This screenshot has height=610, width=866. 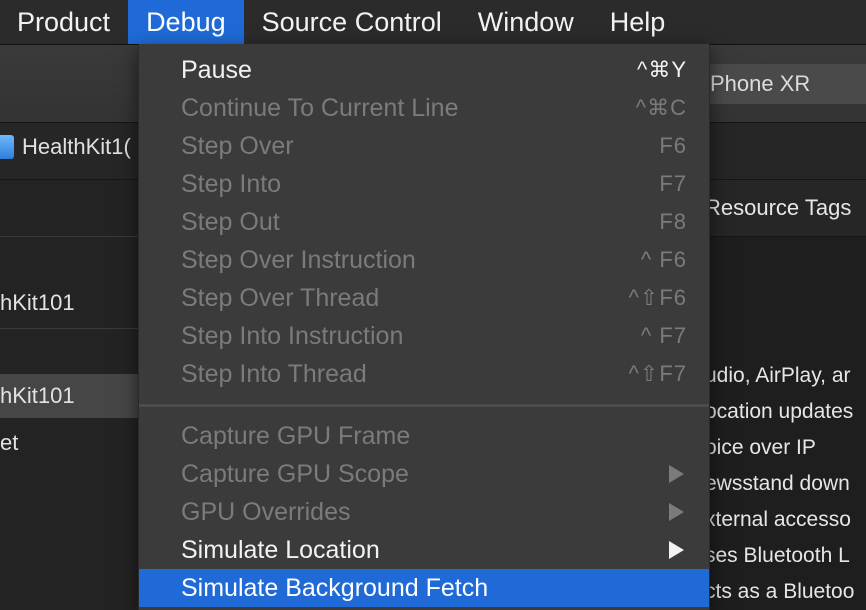 I want to click on device-selector: Phone XR, so click(x=783, y=84).